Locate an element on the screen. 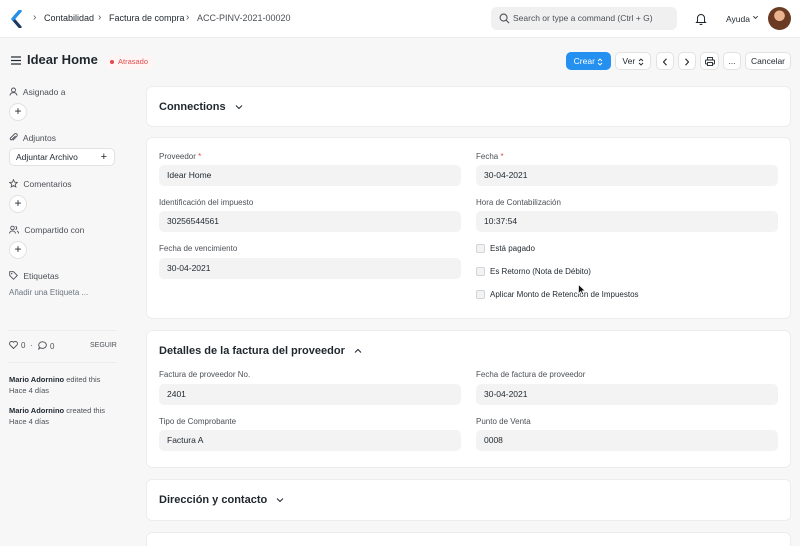  printer-icon is located at coordinates (709, 62).